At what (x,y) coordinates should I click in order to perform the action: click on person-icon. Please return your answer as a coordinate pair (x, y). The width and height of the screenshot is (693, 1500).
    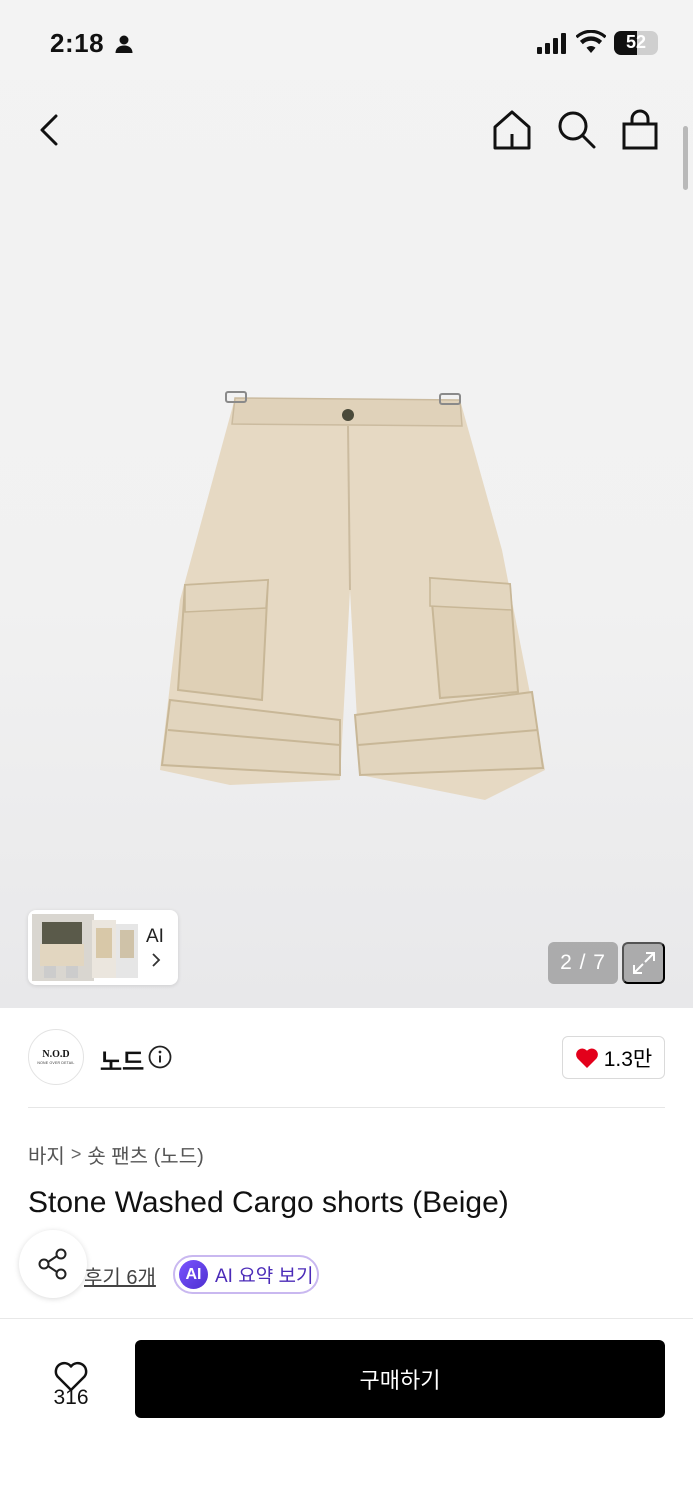
    Looking at the image, I should click on (124, 46).